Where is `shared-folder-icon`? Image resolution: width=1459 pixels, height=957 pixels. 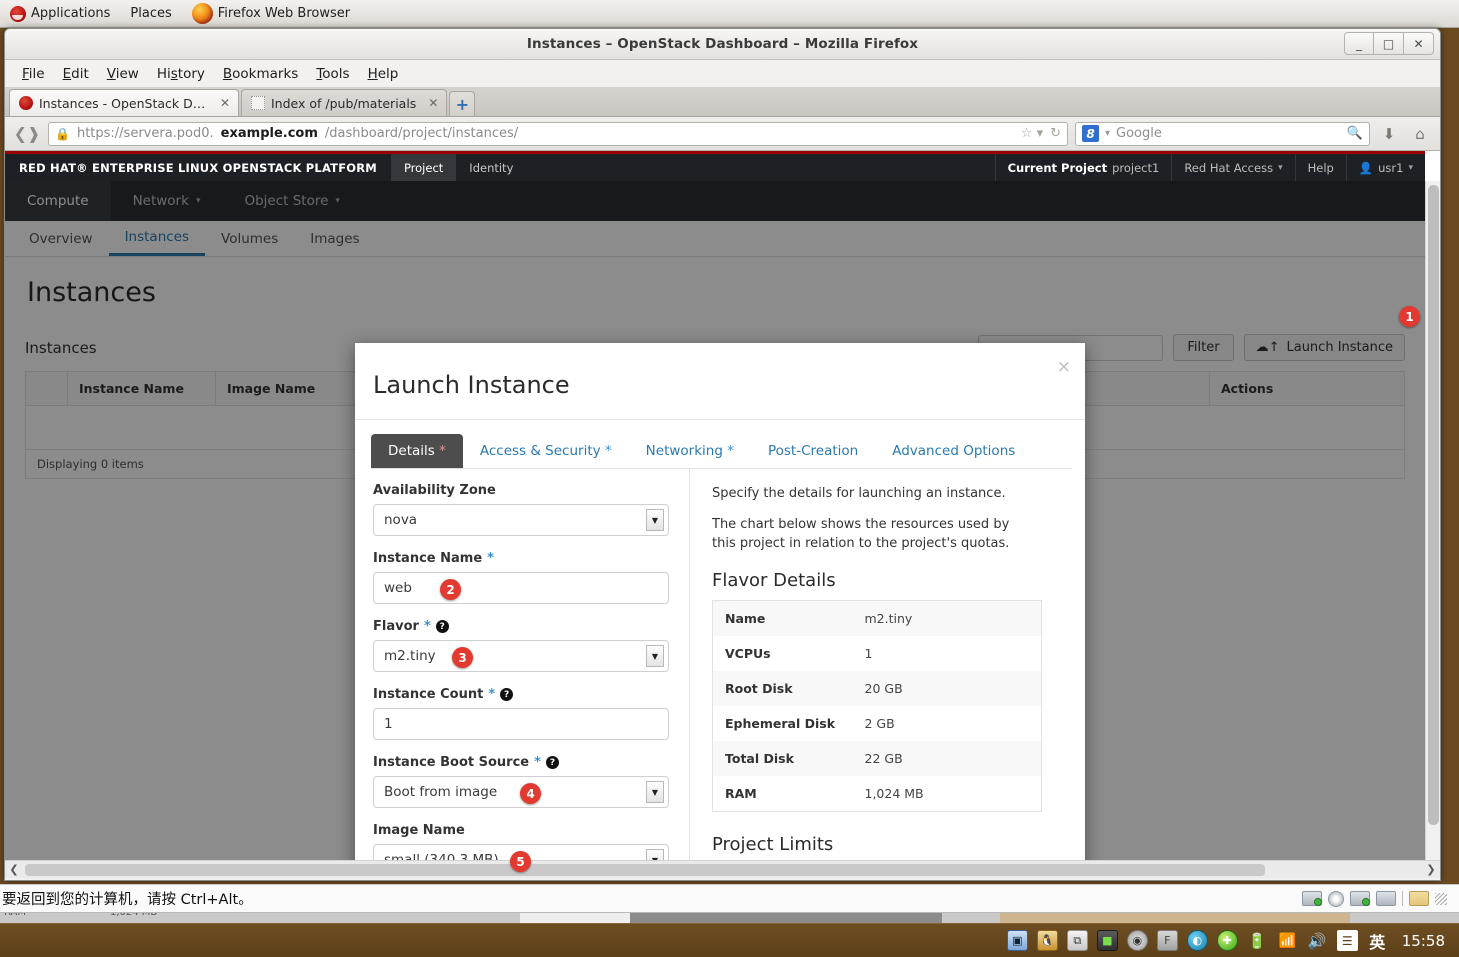
shared-folder-icon is located at coordinates (1419, 898).